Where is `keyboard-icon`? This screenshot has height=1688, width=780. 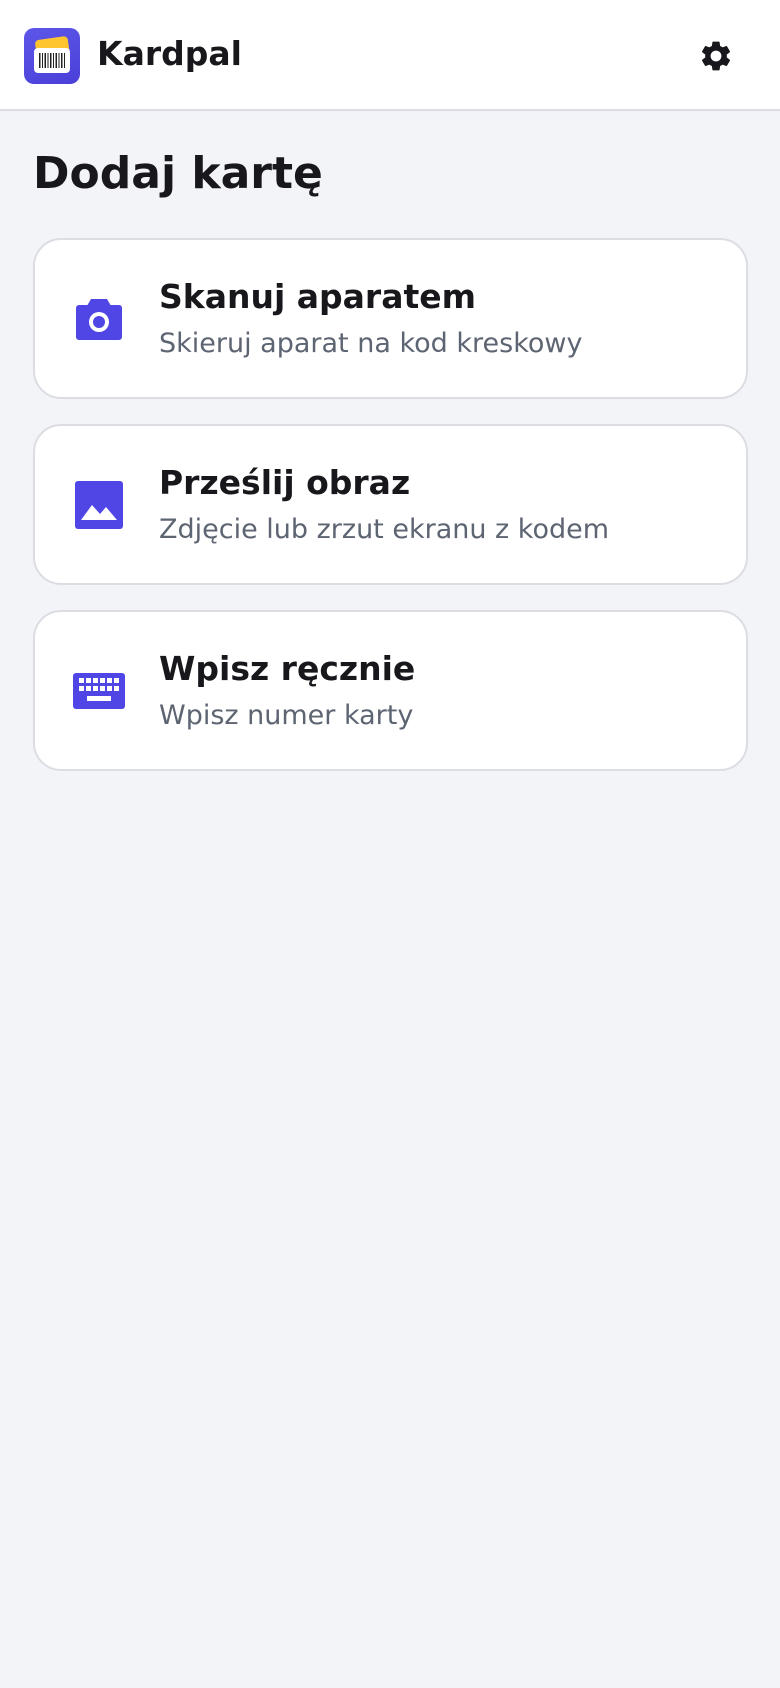 keyboard-icon is located at coordinates (99, 691).